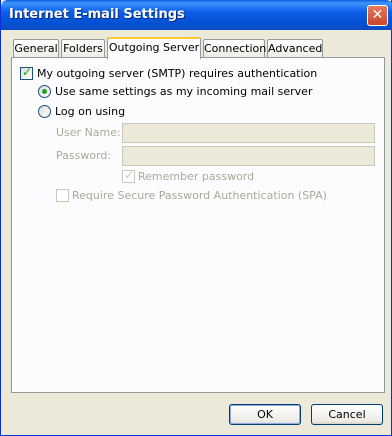 The height and width of the screenshot is (436, 392). I want to click on same-settings-radio, so click(44, 91).